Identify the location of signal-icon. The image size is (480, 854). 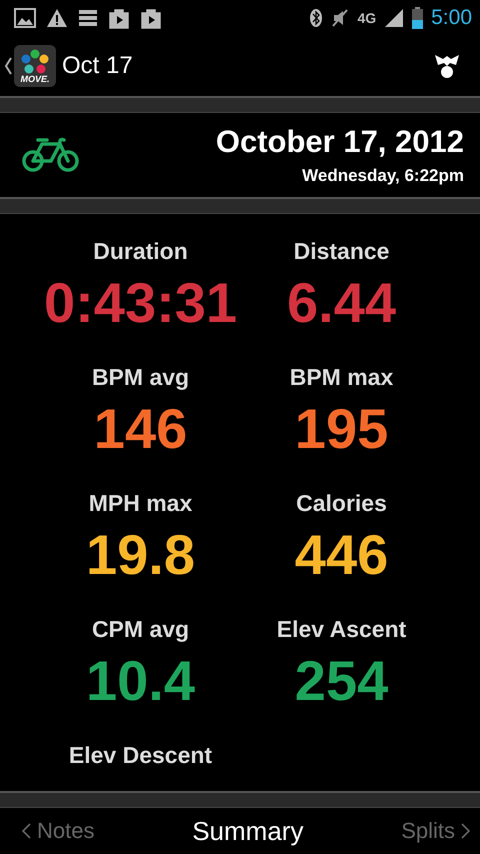
(394, 18).